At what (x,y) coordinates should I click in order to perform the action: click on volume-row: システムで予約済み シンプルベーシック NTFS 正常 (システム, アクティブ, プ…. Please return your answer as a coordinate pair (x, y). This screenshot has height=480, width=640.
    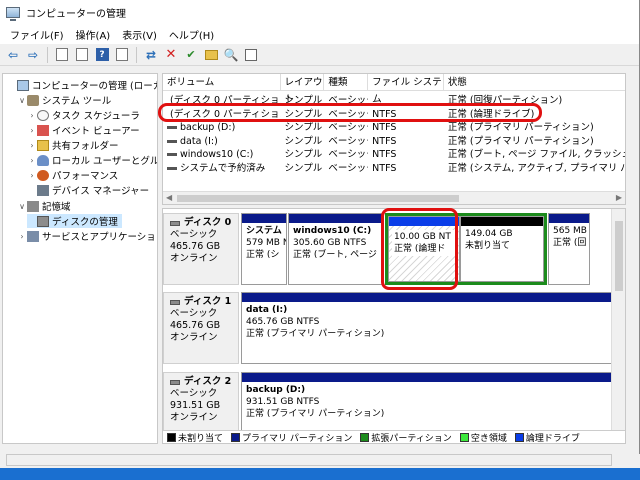
    Looking at the image, I should click on (394, 168).